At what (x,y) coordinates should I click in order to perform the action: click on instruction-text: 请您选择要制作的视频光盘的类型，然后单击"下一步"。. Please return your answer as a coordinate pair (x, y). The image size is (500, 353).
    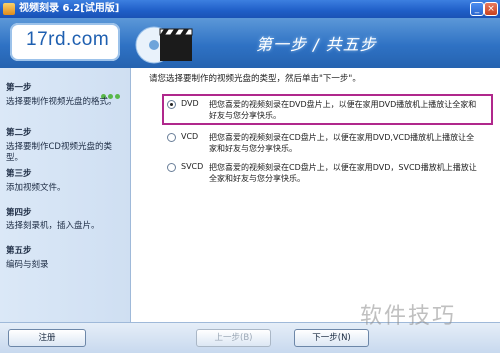
    Looking at the image, I should click on (255, 79).